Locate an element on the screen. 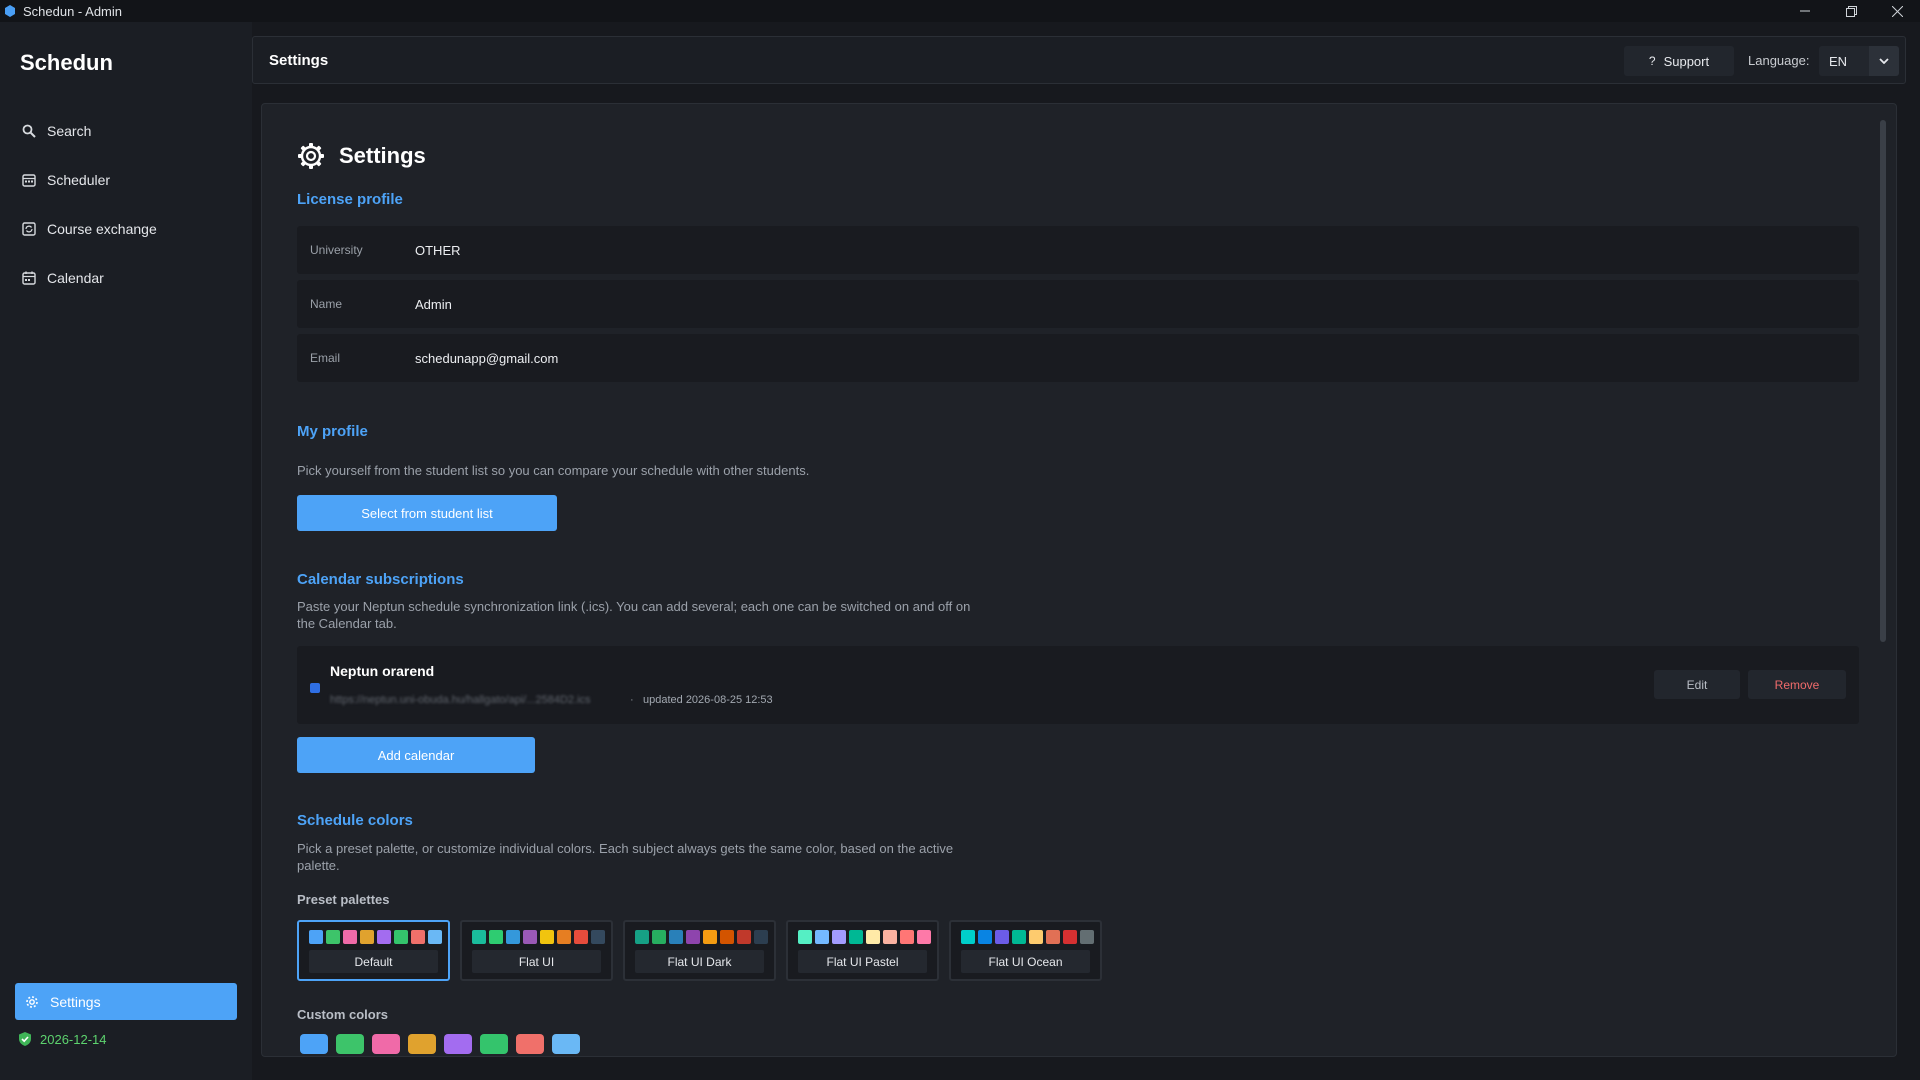 The height and width of the screenshot is (1080, 1920). field-value: Admin is located at coordinates (433, 304).